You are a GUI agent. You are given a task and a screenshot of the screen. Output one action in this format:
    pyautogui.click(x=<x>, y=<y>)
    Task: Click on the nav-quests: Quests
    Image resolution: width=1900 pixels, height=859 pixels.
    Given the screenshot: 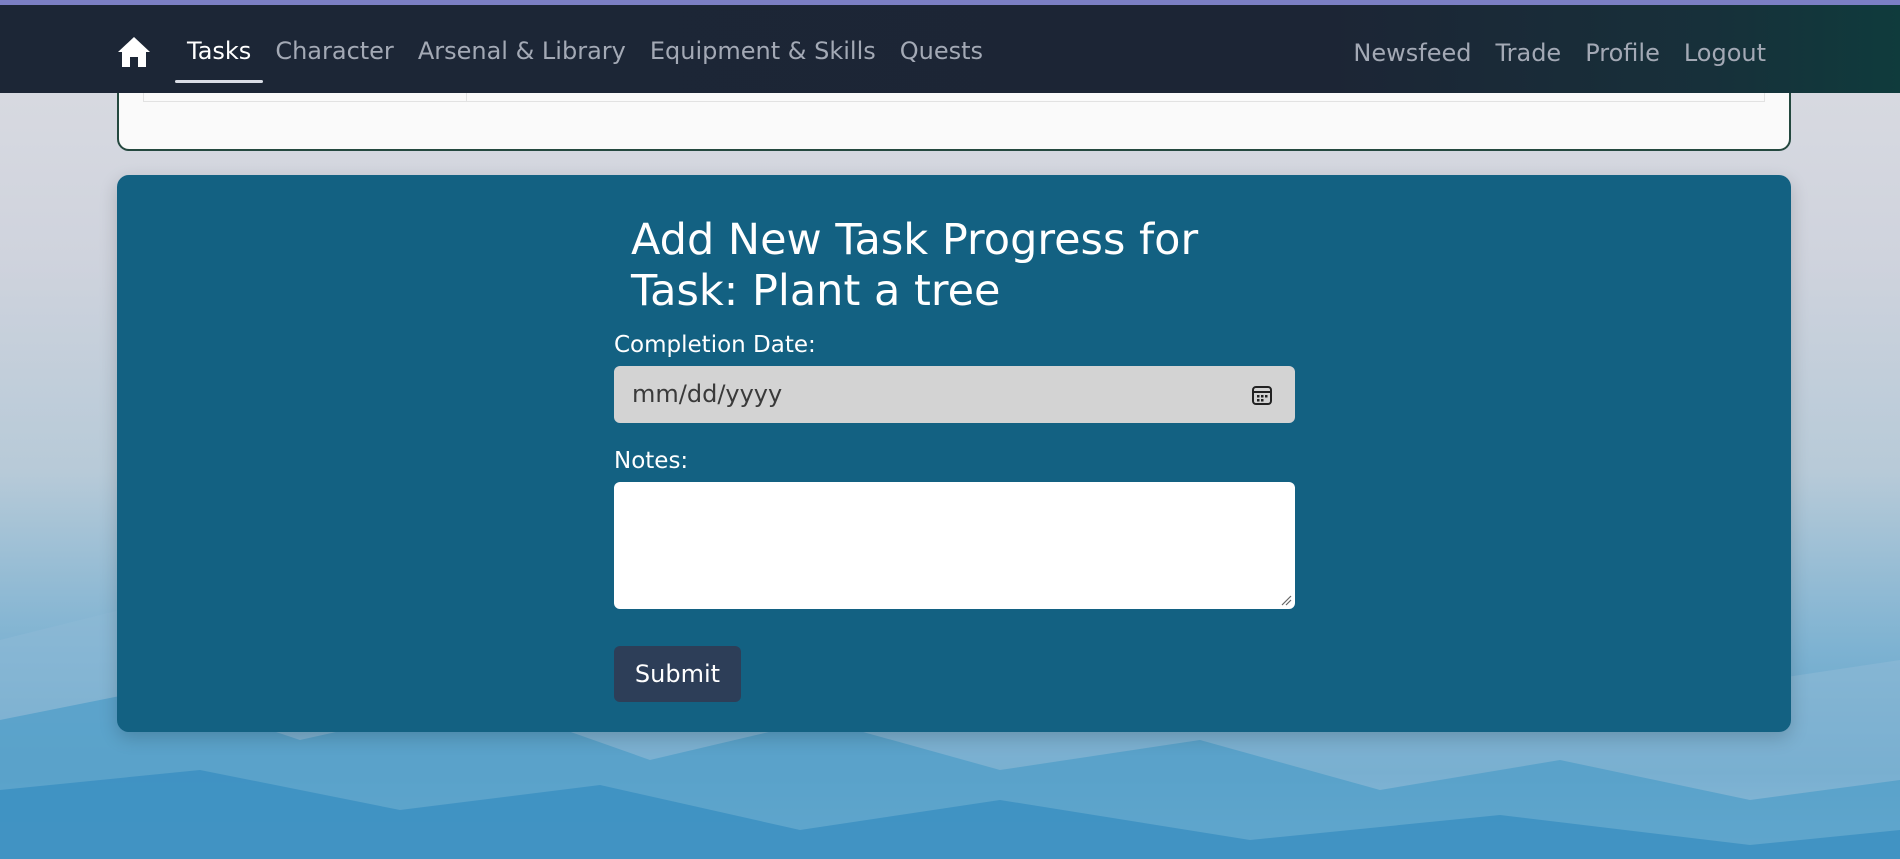 What is the action you would take?
    pyautogui.click(x=941, y=58)
    